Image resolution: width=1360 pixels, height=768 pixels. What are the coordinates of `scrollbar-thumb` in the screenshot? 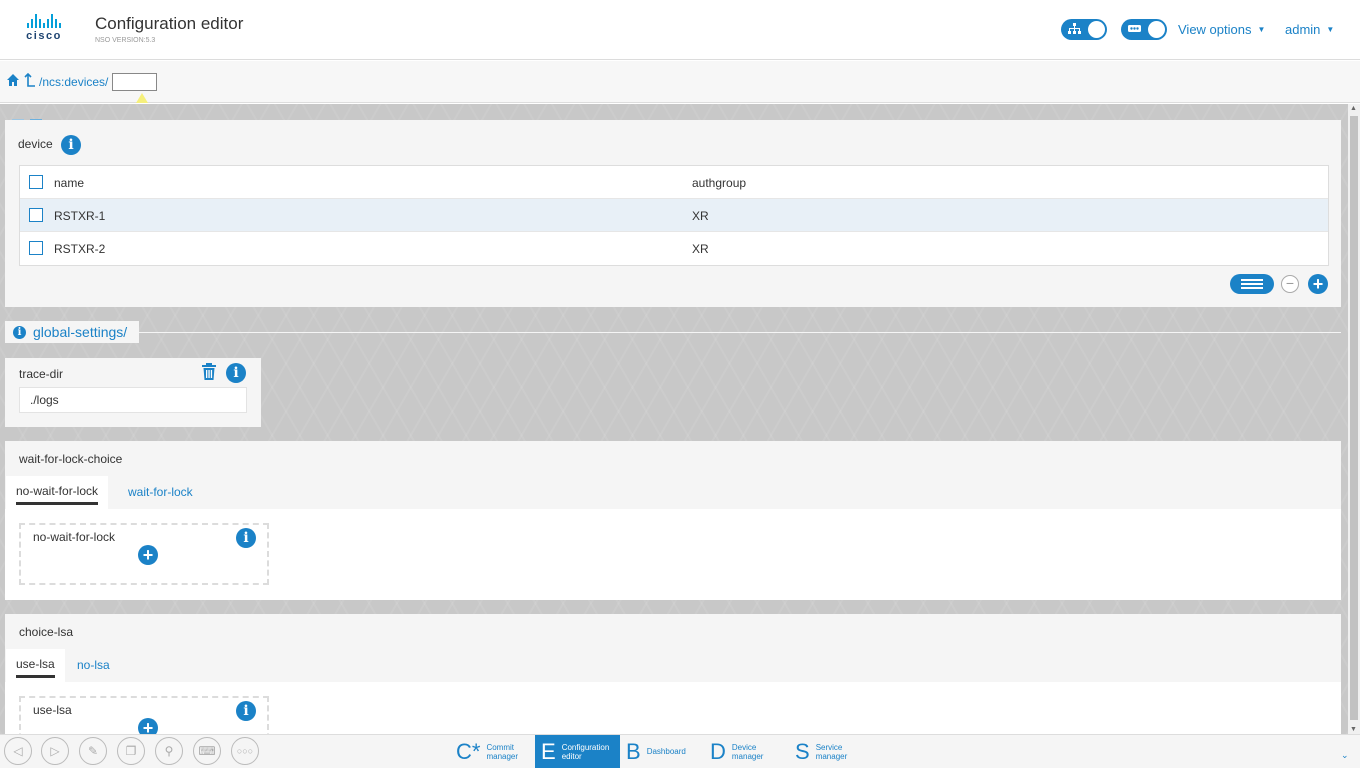 It's located at (1354, 418).